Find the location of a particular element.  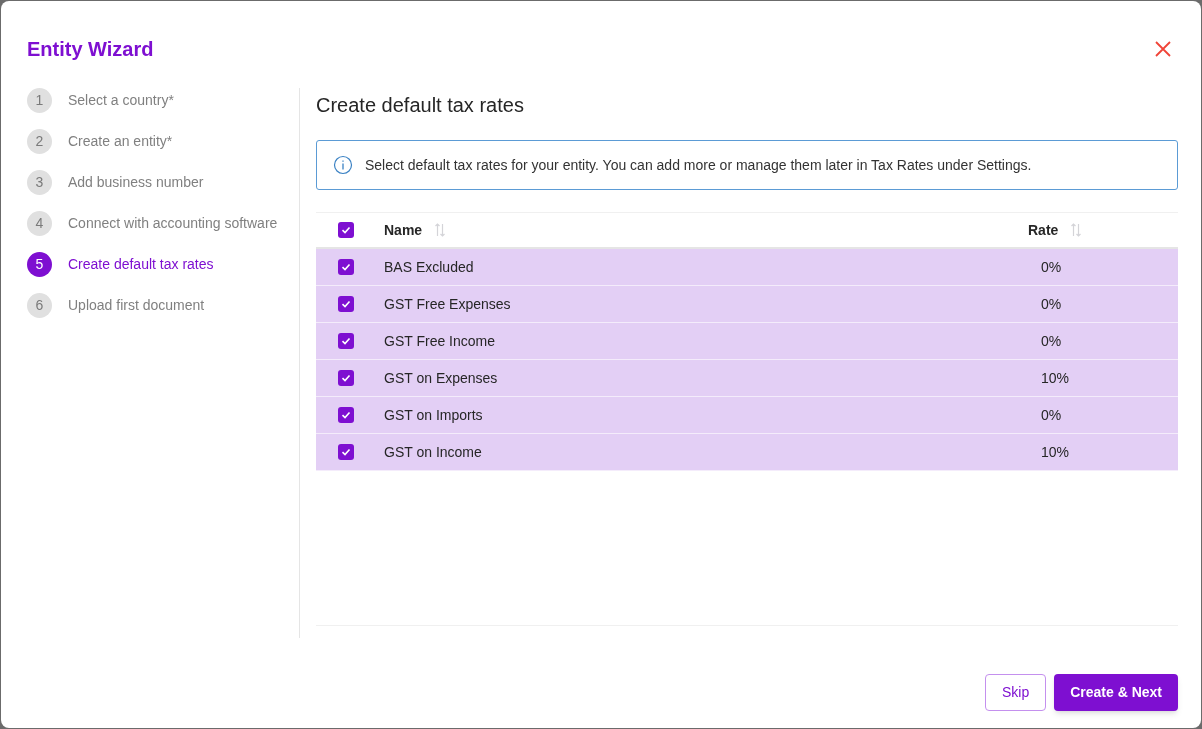

section-heading: Create default tax rates is located at coordinates (420, 105).